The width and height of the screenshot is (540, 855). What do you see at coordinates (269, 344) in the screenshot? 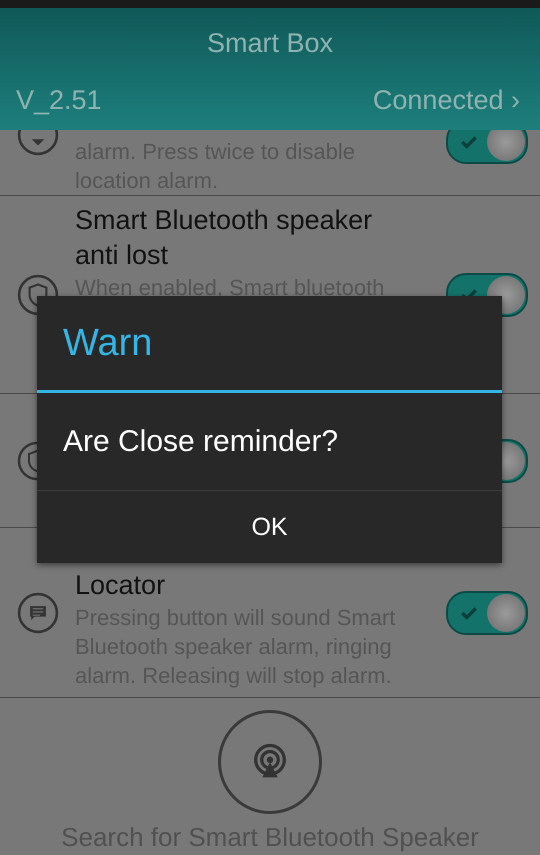
I see `dialog-title: Warn` at bounding box center [269, 344].